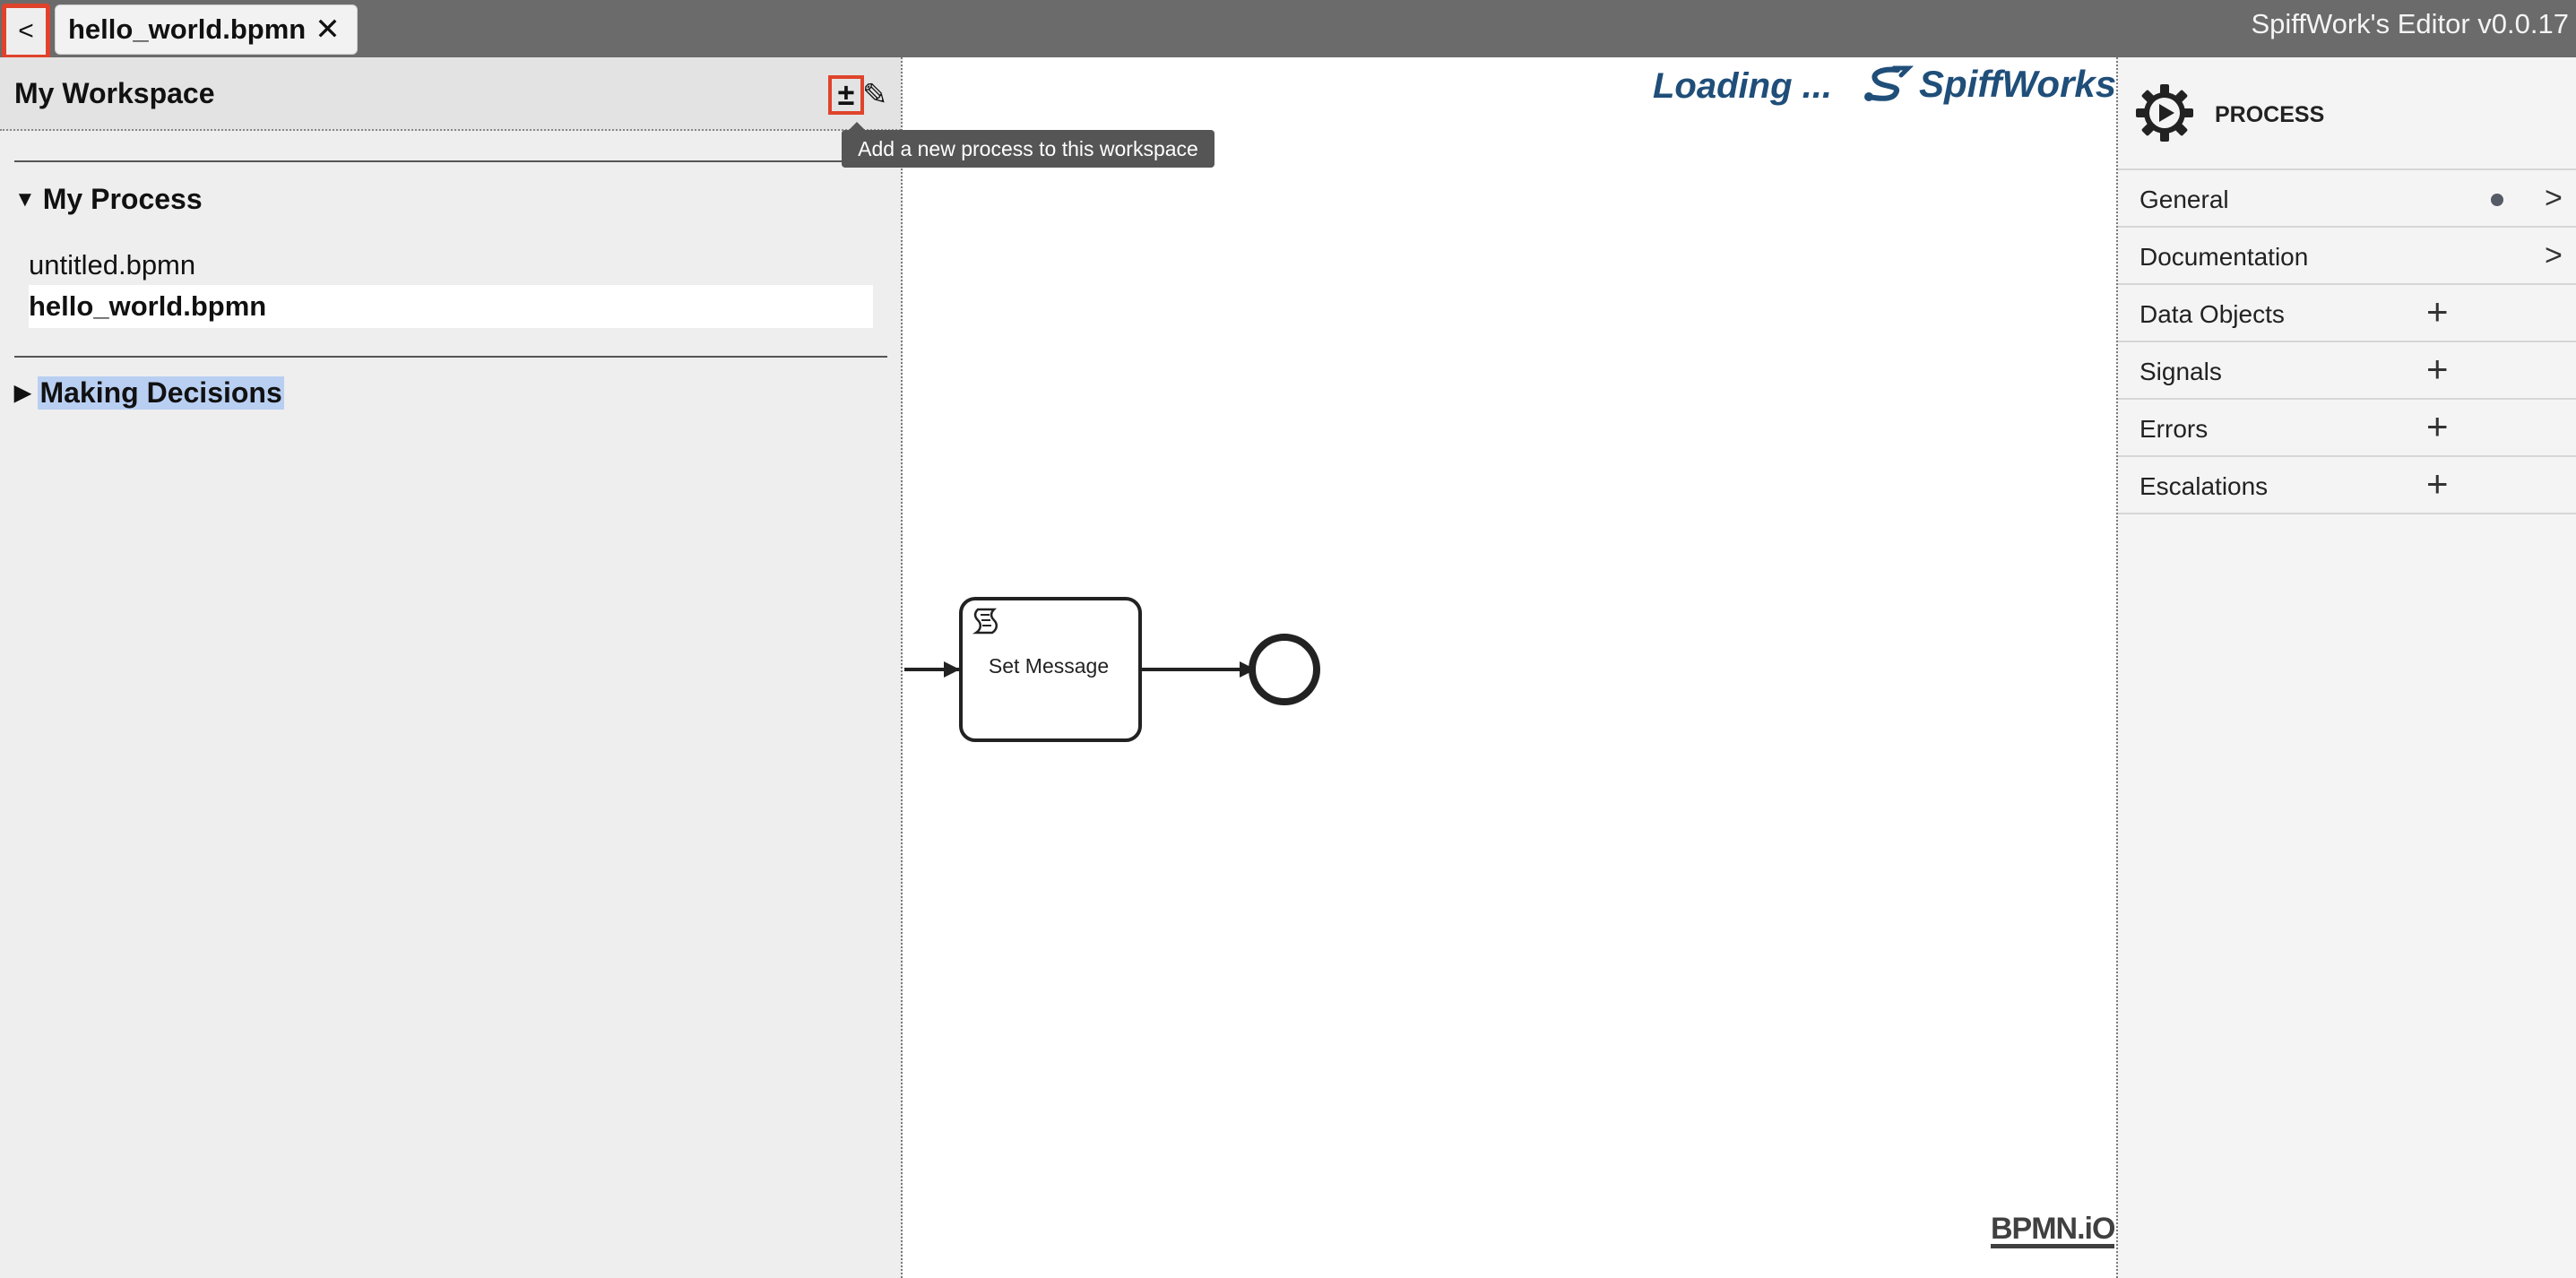  I want to click on tooltip: Add a new process to this workspace, so click(1028, 145).